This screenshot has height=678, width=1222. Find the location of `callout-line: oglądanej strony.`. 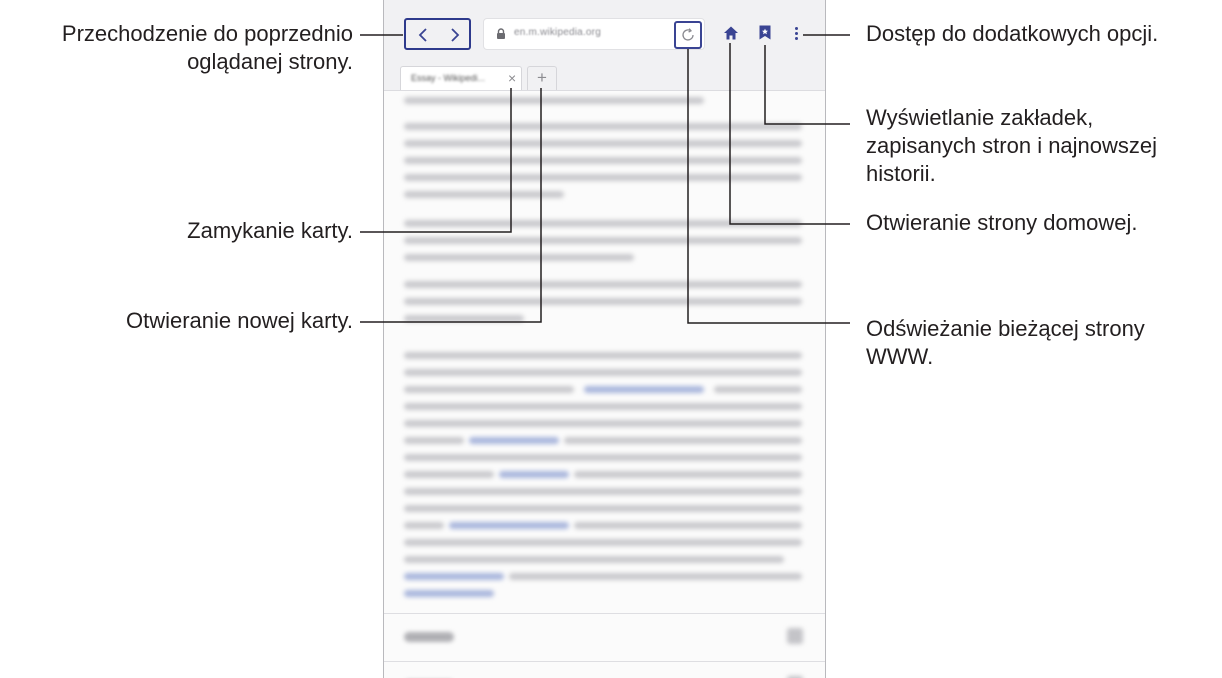

callout-line: oglądanej strony. is located at coordinates (270, 61).